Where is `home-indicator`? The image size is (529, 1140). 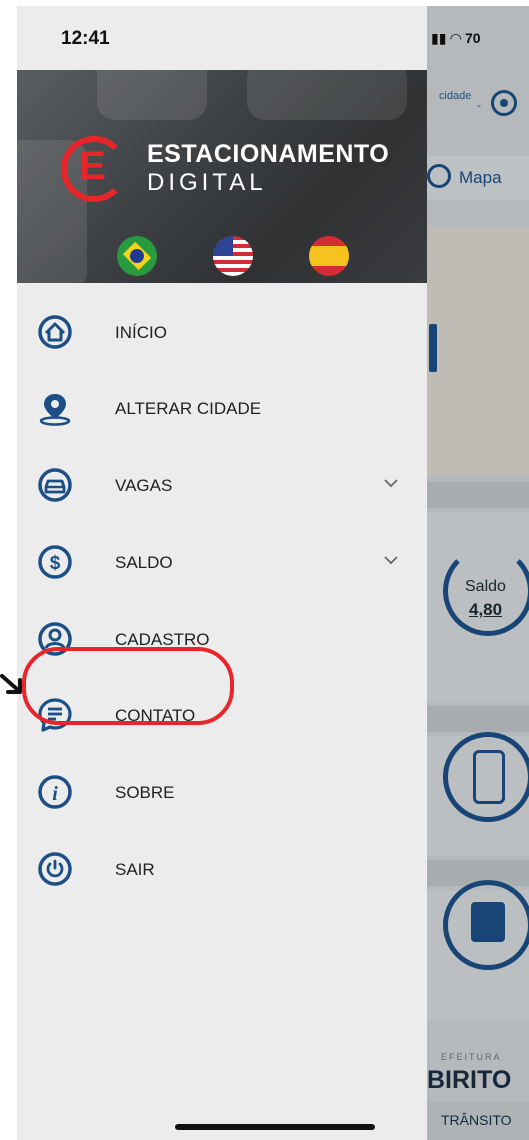
home-indicator is located at coordinates (275, 1127).